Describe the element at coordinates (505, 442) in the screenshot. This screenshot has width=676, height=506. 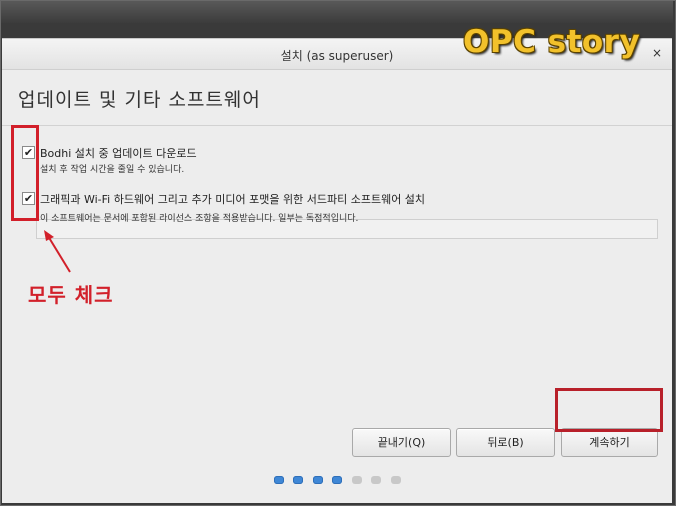
I see `back-button: 뒤로(B)` at that location.